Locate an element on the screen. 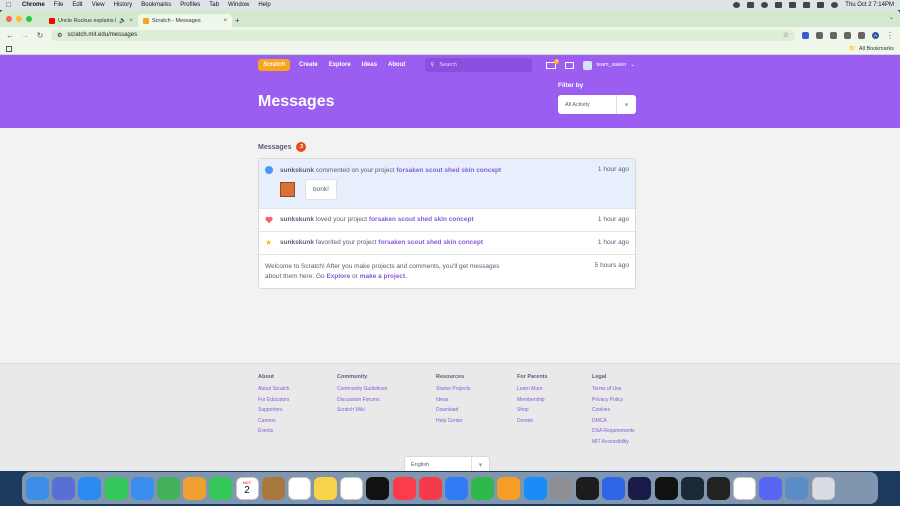  forward-button: → is located at coordinates (25, 35).